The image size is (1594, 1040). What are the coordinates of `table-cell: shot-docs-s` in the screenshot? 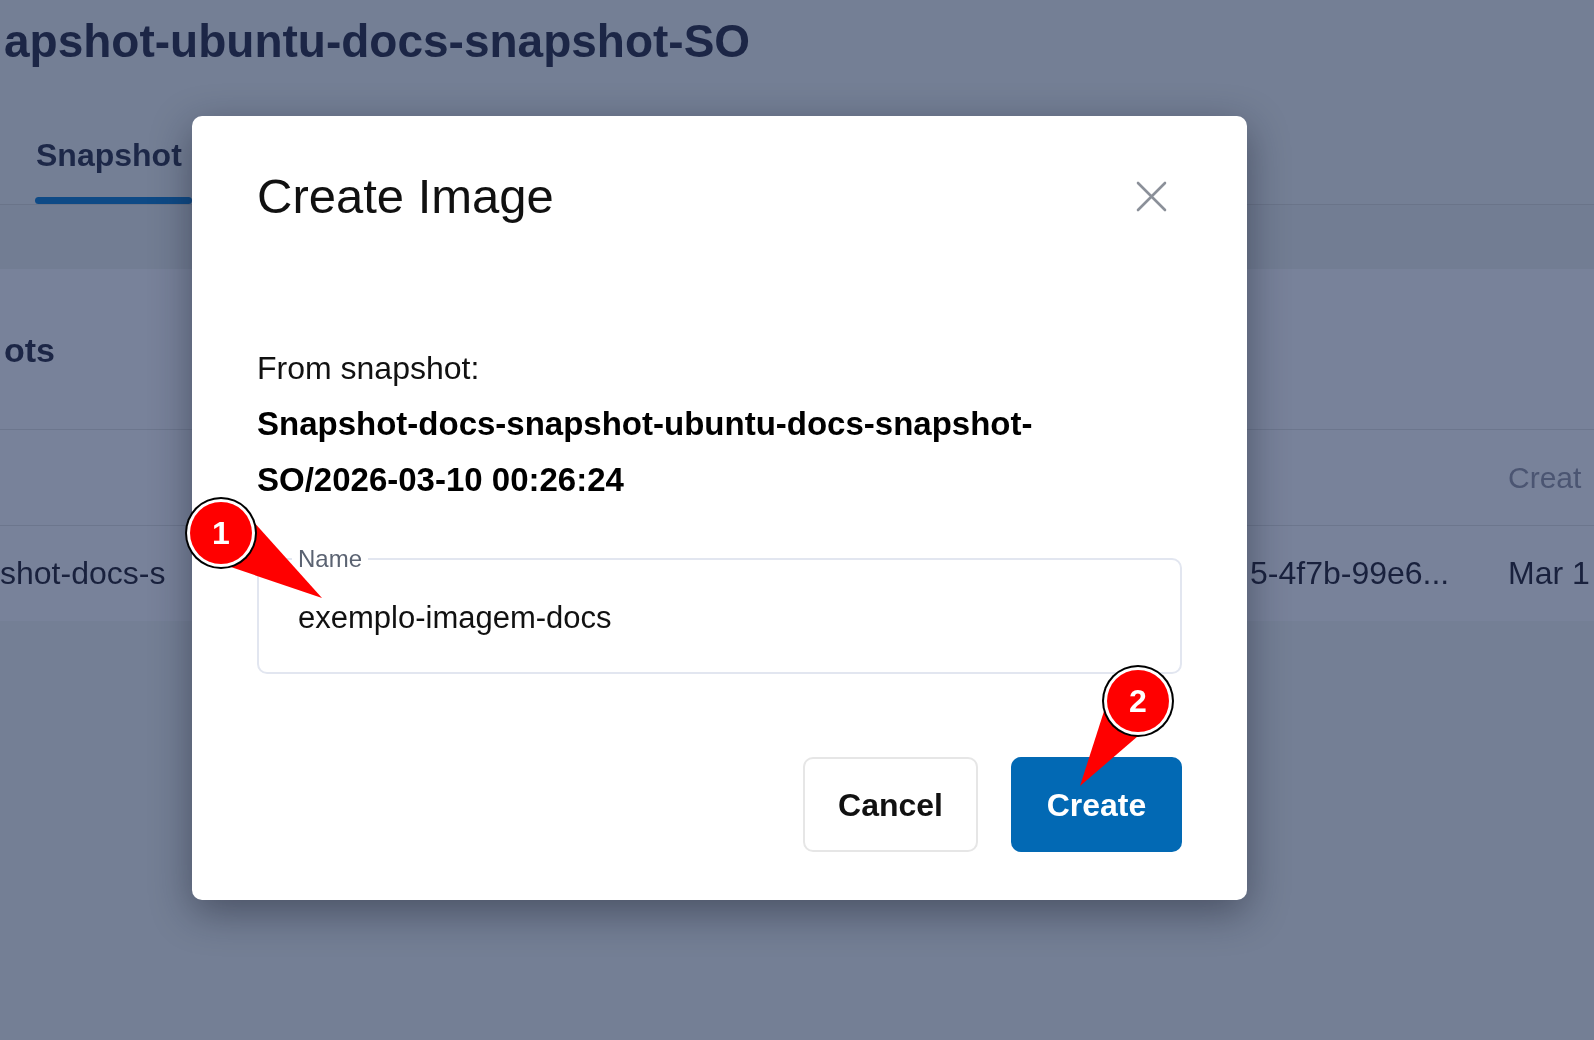 It's located at (83, 573).